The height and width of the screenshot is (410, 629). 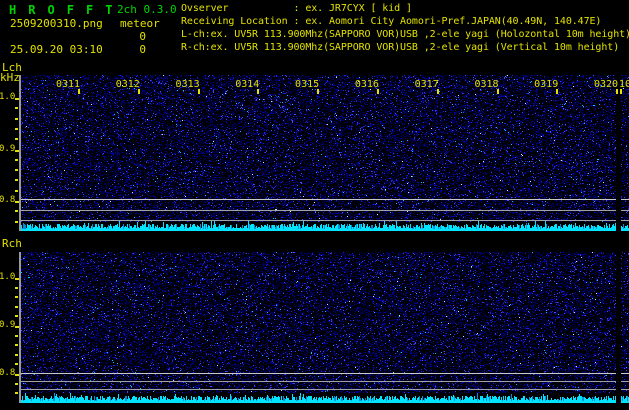 I want to click on meteor-mode-label: meteor, so click(x=140, y=23).